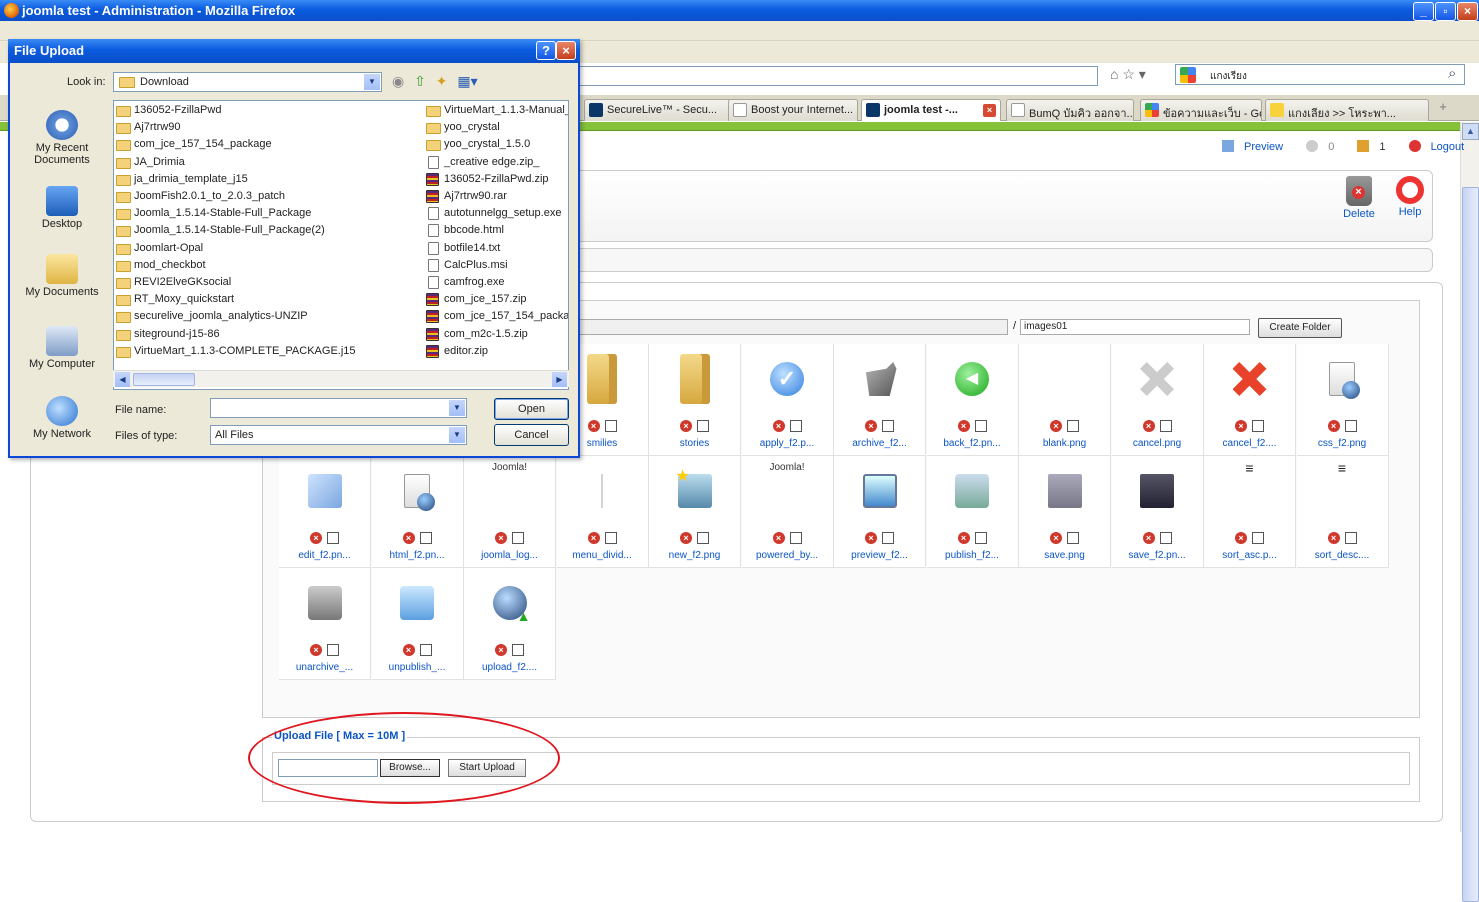 Image resolution: width=1479 pixels, height=902 pixels. What do you see at coordinates (497, 317) in the screenshot?
I see `file-list-item: com_jce_157_154_packag` at bounding box center [497, 317].